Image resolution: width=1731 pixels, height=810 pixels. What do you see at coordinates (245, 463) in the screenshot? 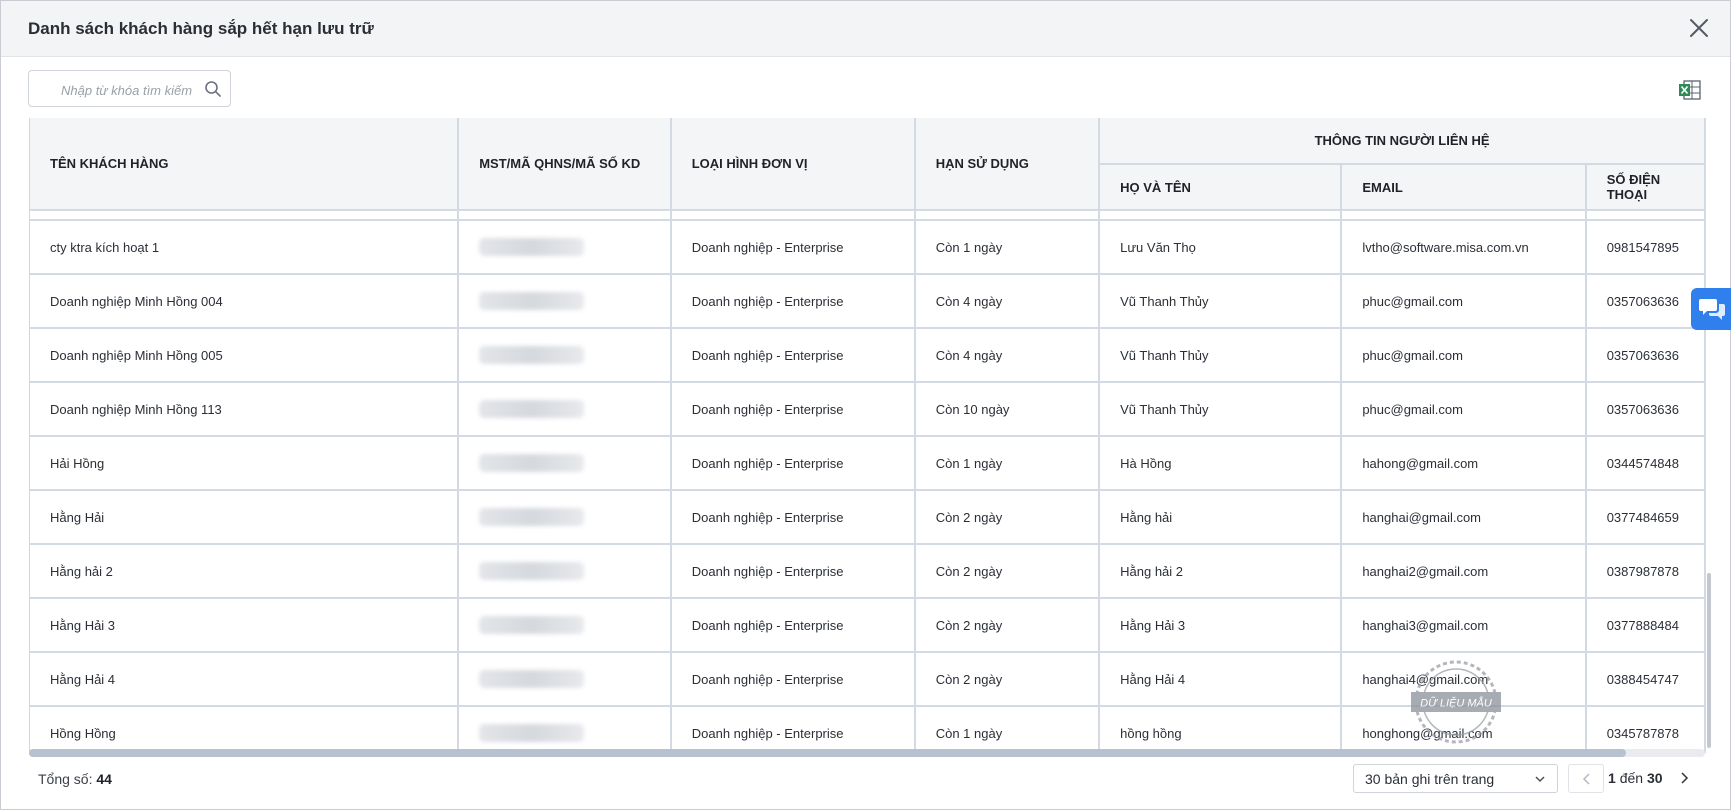
I see `cell-customer-name: Hải Hồng` at bounding box center [245, 463].